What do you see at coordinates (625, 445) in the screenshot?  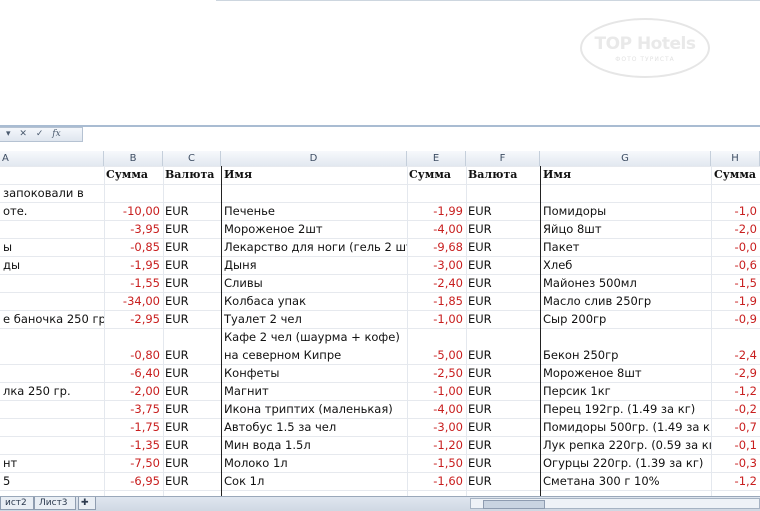 I see `cell-g: Лук репка 220гр. (0.59 за кг)` at bounding box center [625, 445].